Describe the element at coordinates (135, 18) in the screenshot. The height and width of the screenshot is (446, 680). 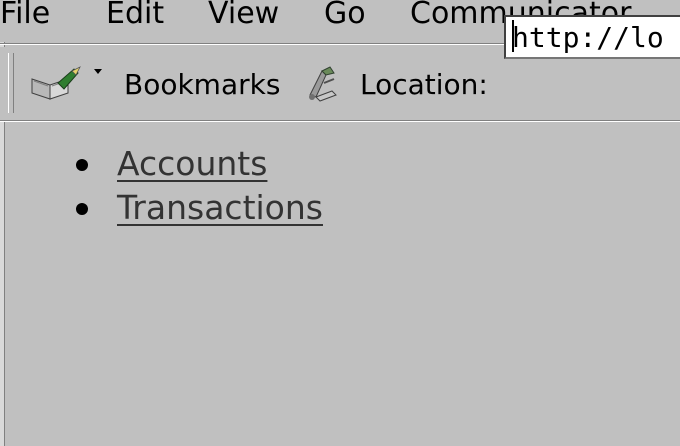
I see `menu-edit: Edit` at that location.